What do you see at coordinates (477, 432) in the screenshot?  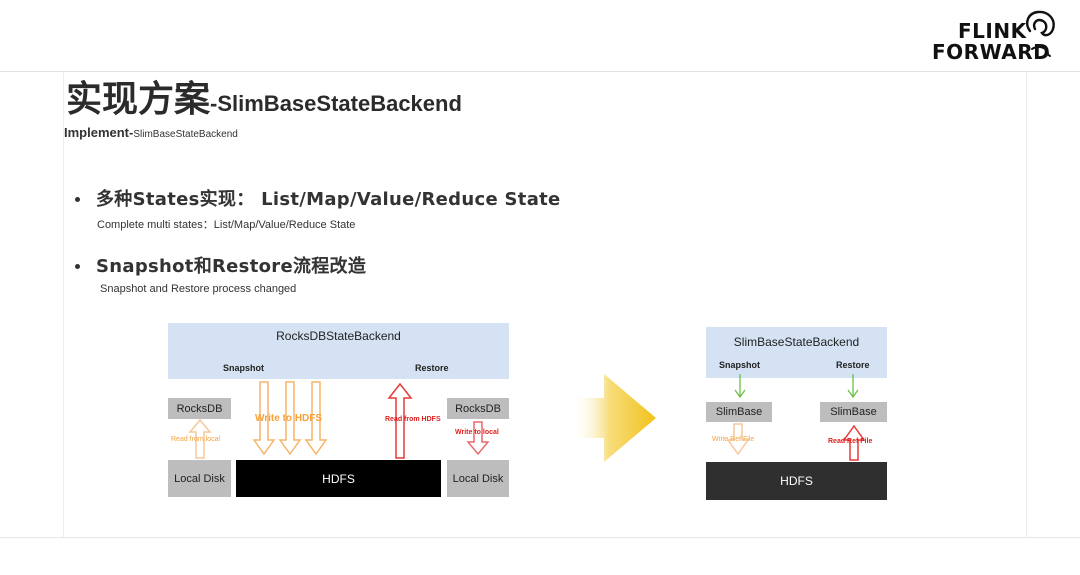 I see `write-to-local-label: Write to local` at bounding box center [477, 432].